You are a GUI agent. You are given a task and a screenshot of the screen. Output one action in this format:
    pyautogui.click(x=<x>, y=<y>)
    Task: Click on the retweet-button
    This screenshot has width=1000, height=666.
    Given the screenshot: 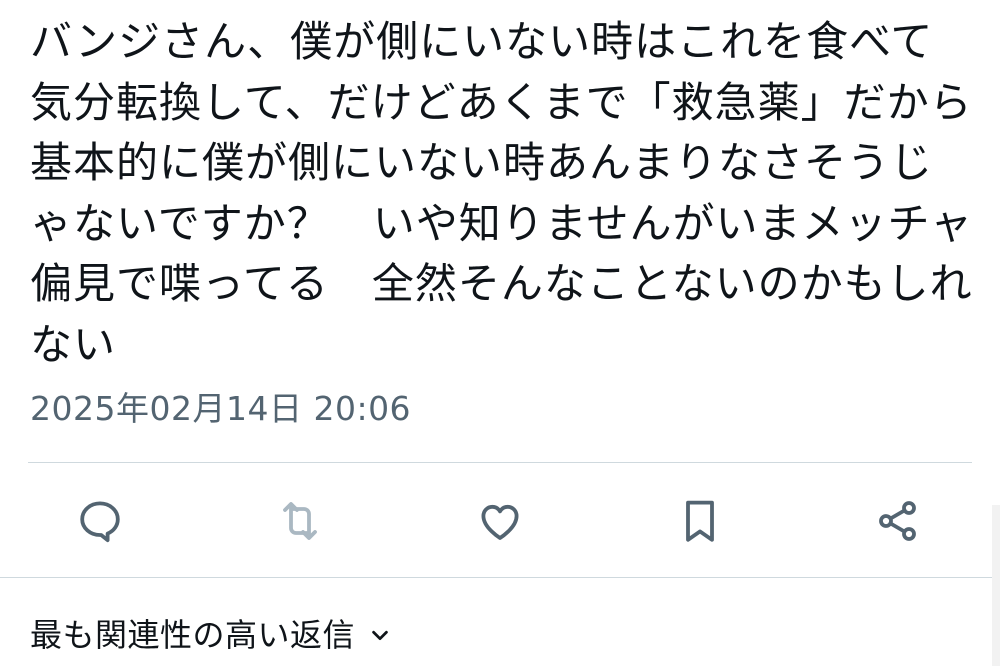 What is the action you would take?
    pyautogui.click(x=300, y=521)
    